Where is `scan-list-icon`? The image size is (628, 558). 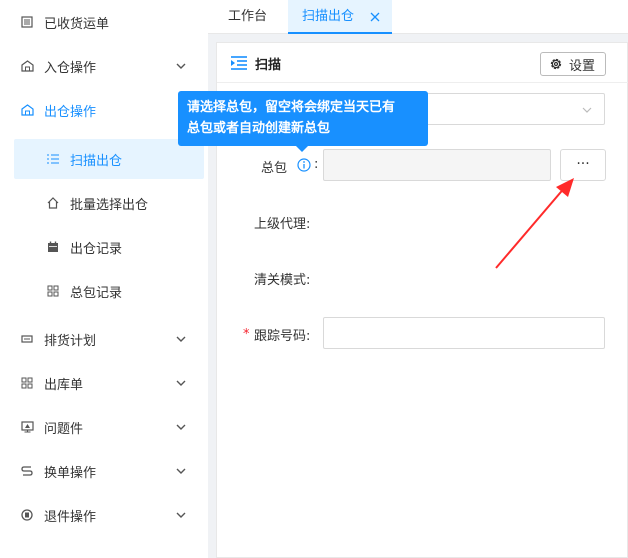
scan-list-icon is located at coordinates (53, 159).